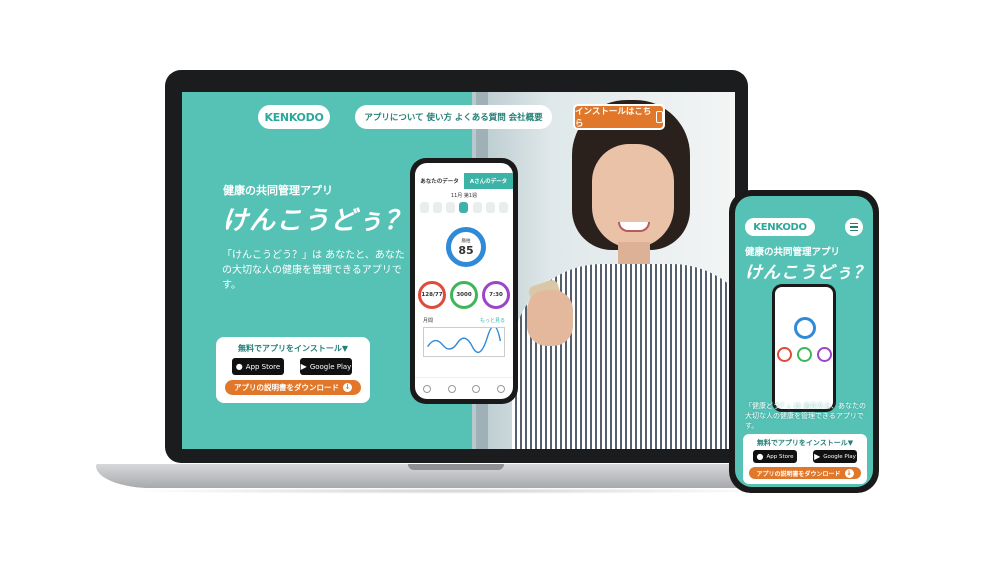 Image resolution: width=1000 pixels, height=563 pixels. I want to click on app-bottom-nav, so click(464, 388).